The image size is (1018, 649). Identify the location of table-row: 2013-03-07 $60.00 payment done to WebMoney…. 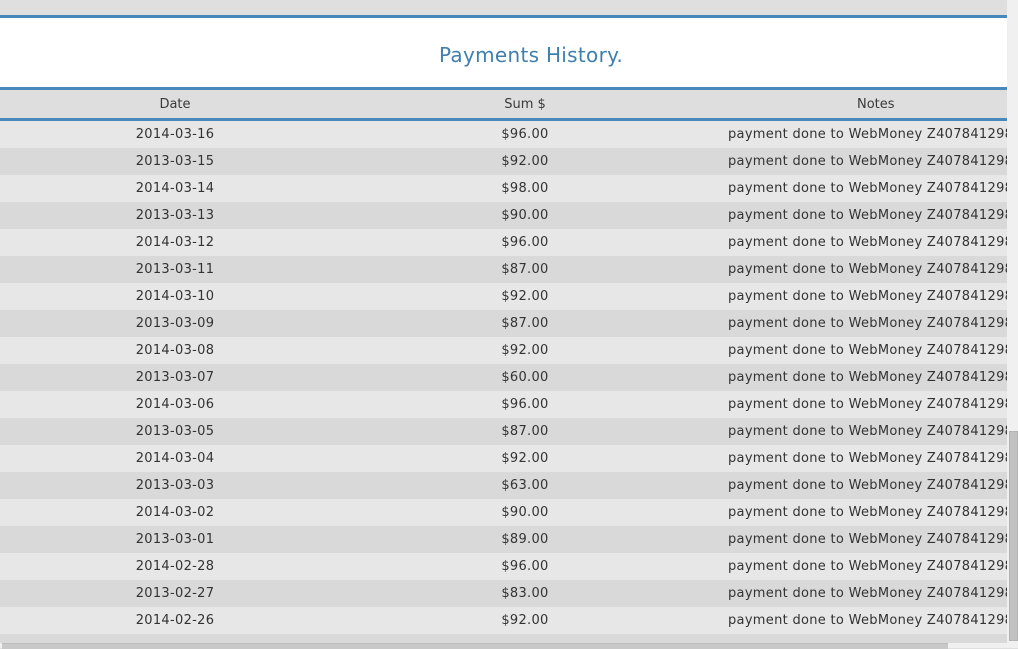
(503, 377).